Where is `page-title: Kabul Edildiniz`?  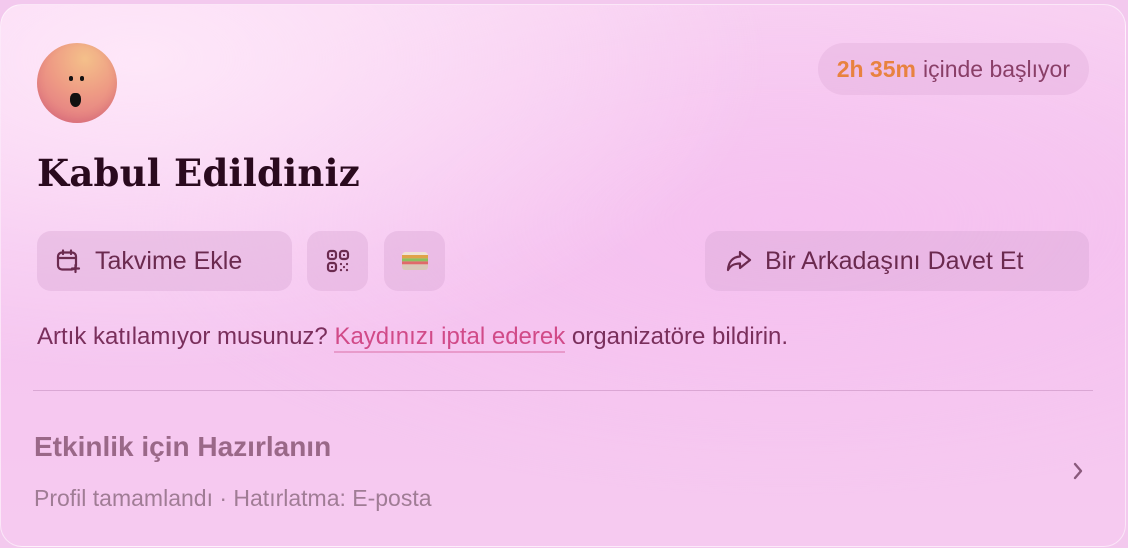
page-title: Kabul Edildiniz is located at coordinates (198, 173).